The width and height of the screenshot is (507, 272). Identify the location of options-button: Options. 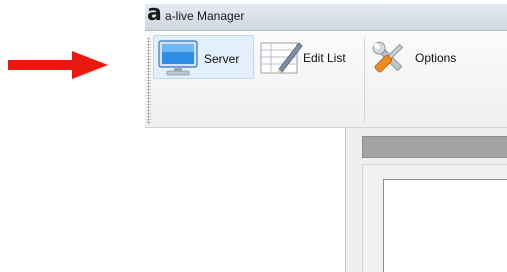
(421, 57).